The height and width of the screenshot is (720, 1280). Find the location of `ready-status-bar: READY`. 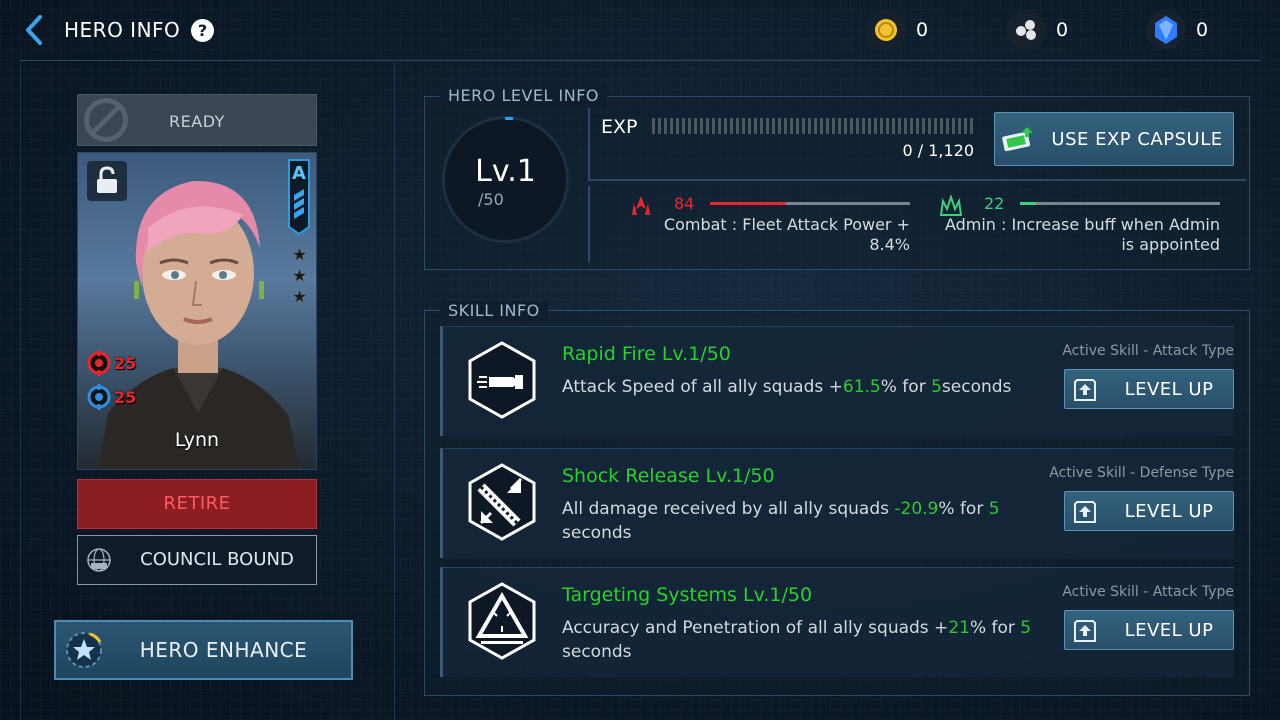

ready-status-bar: READY is located at coordinates (197, 120).